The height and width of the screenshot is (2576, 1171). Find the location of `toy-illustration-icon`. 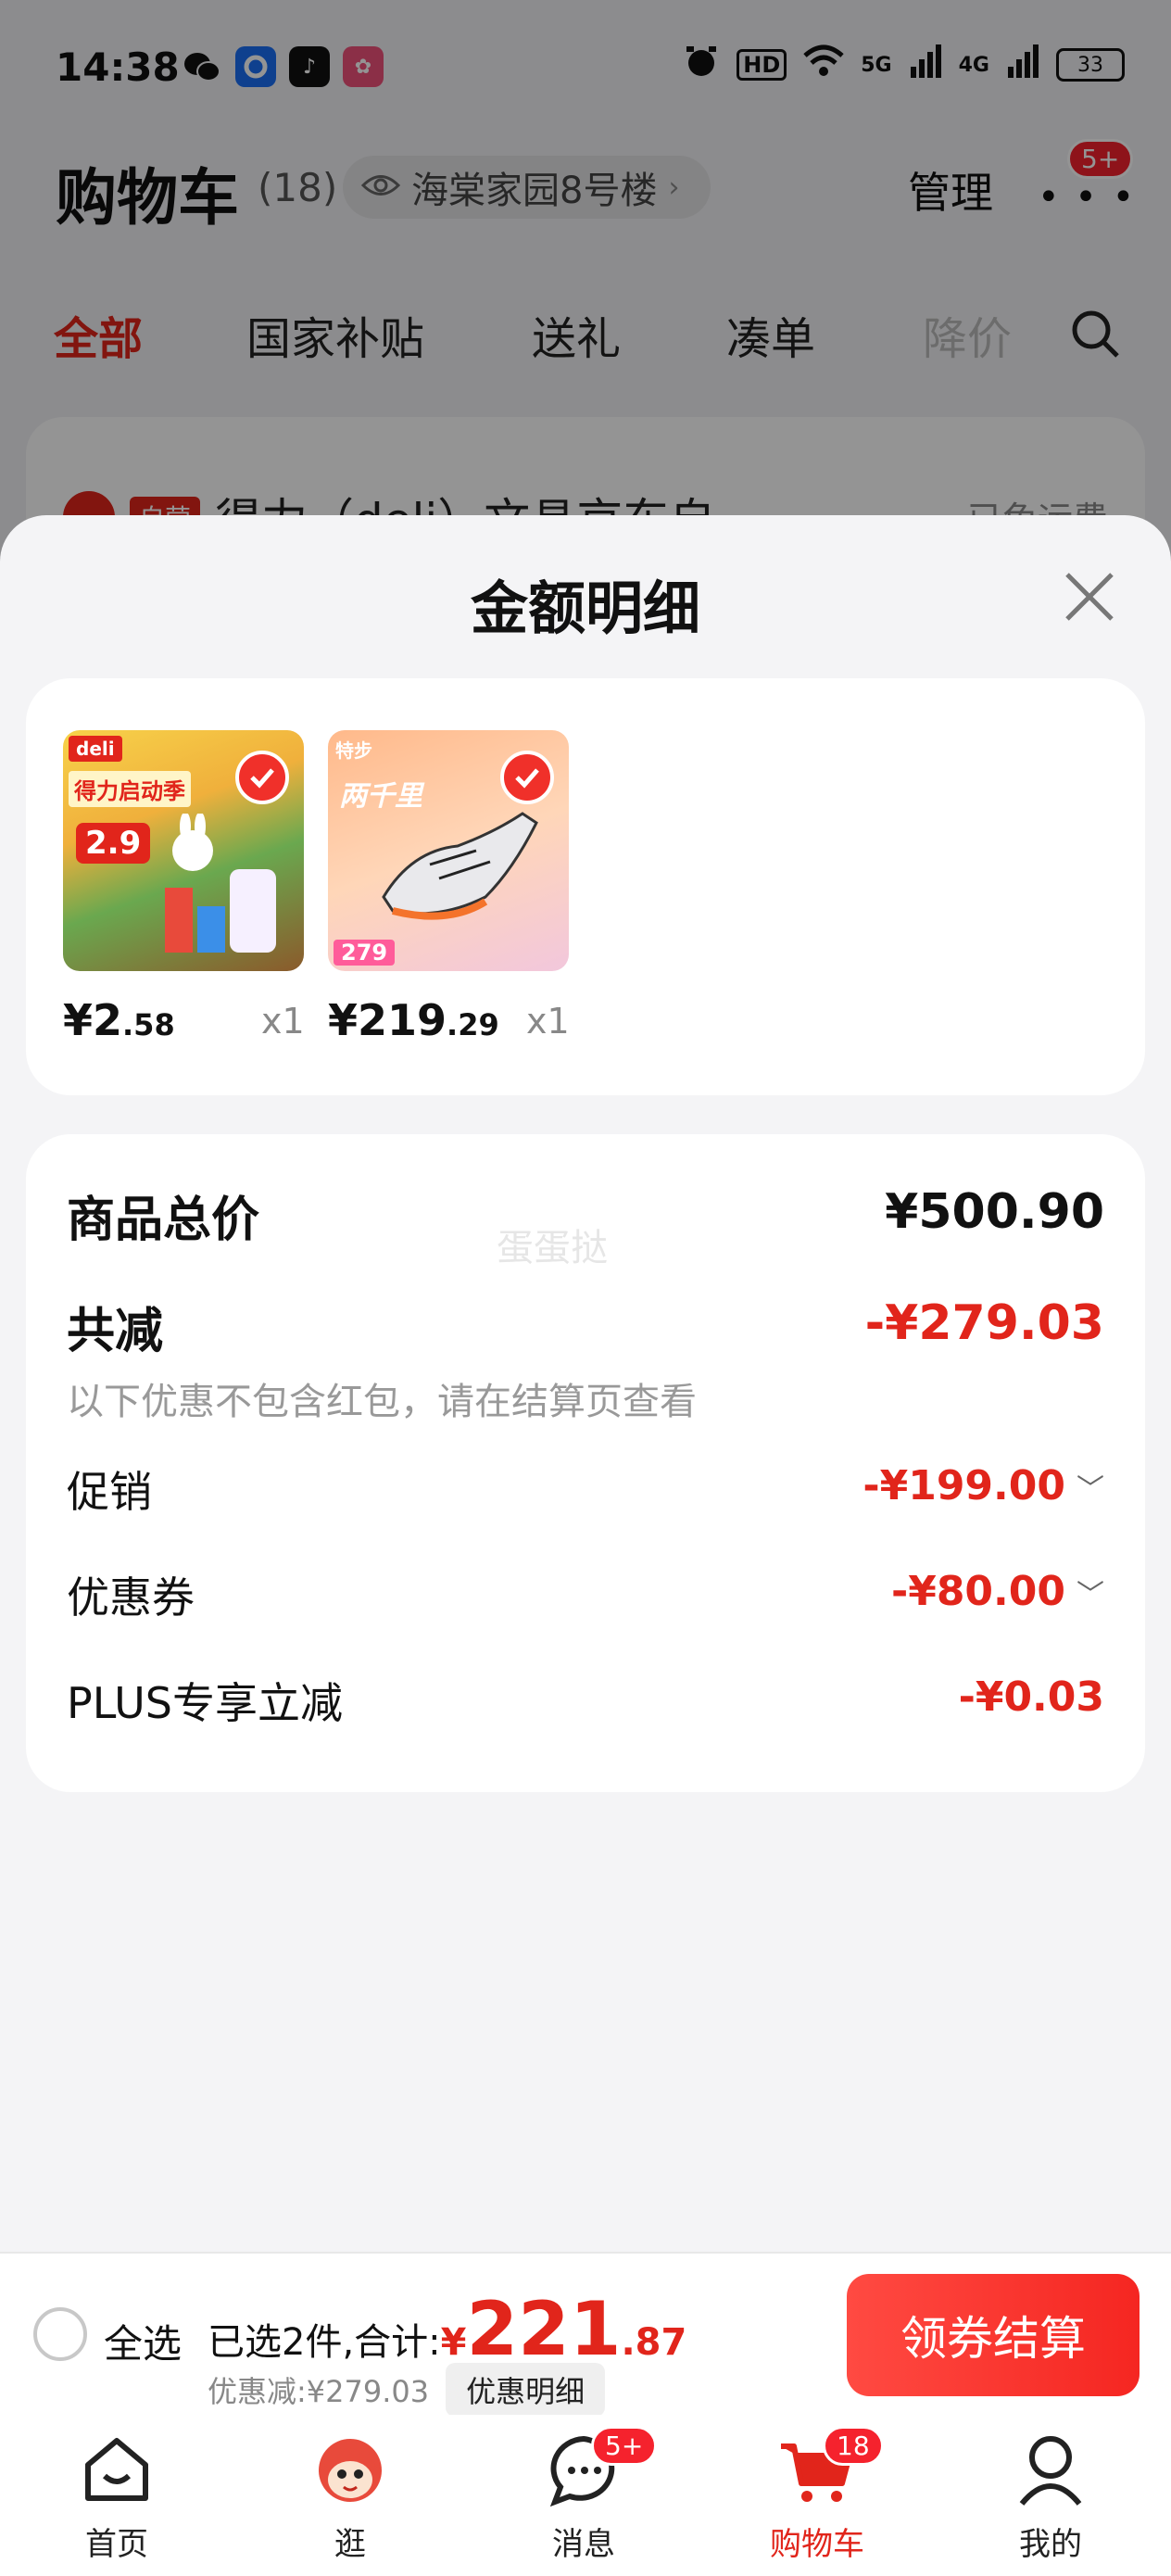

toy-illustration-icon is located at coordinates (221, 883).